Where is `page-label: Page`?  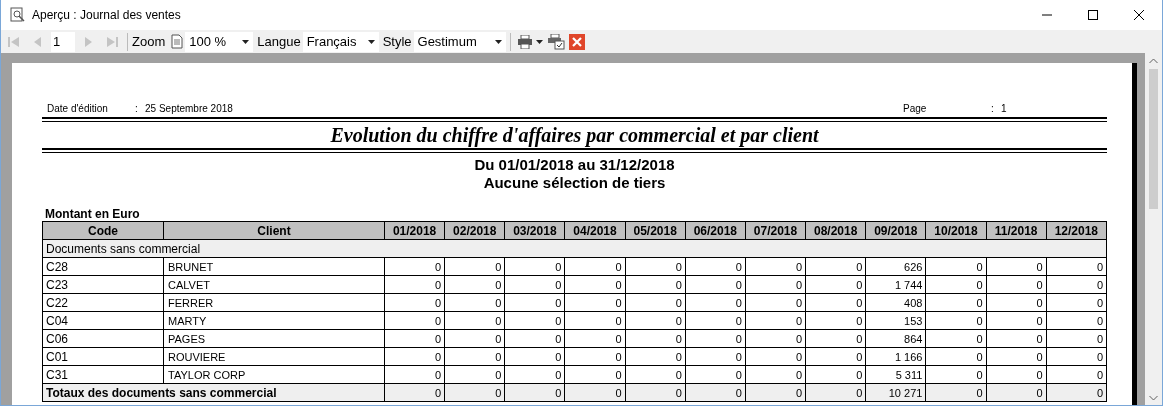
page-label: Page is located at coordinates (915, 108).